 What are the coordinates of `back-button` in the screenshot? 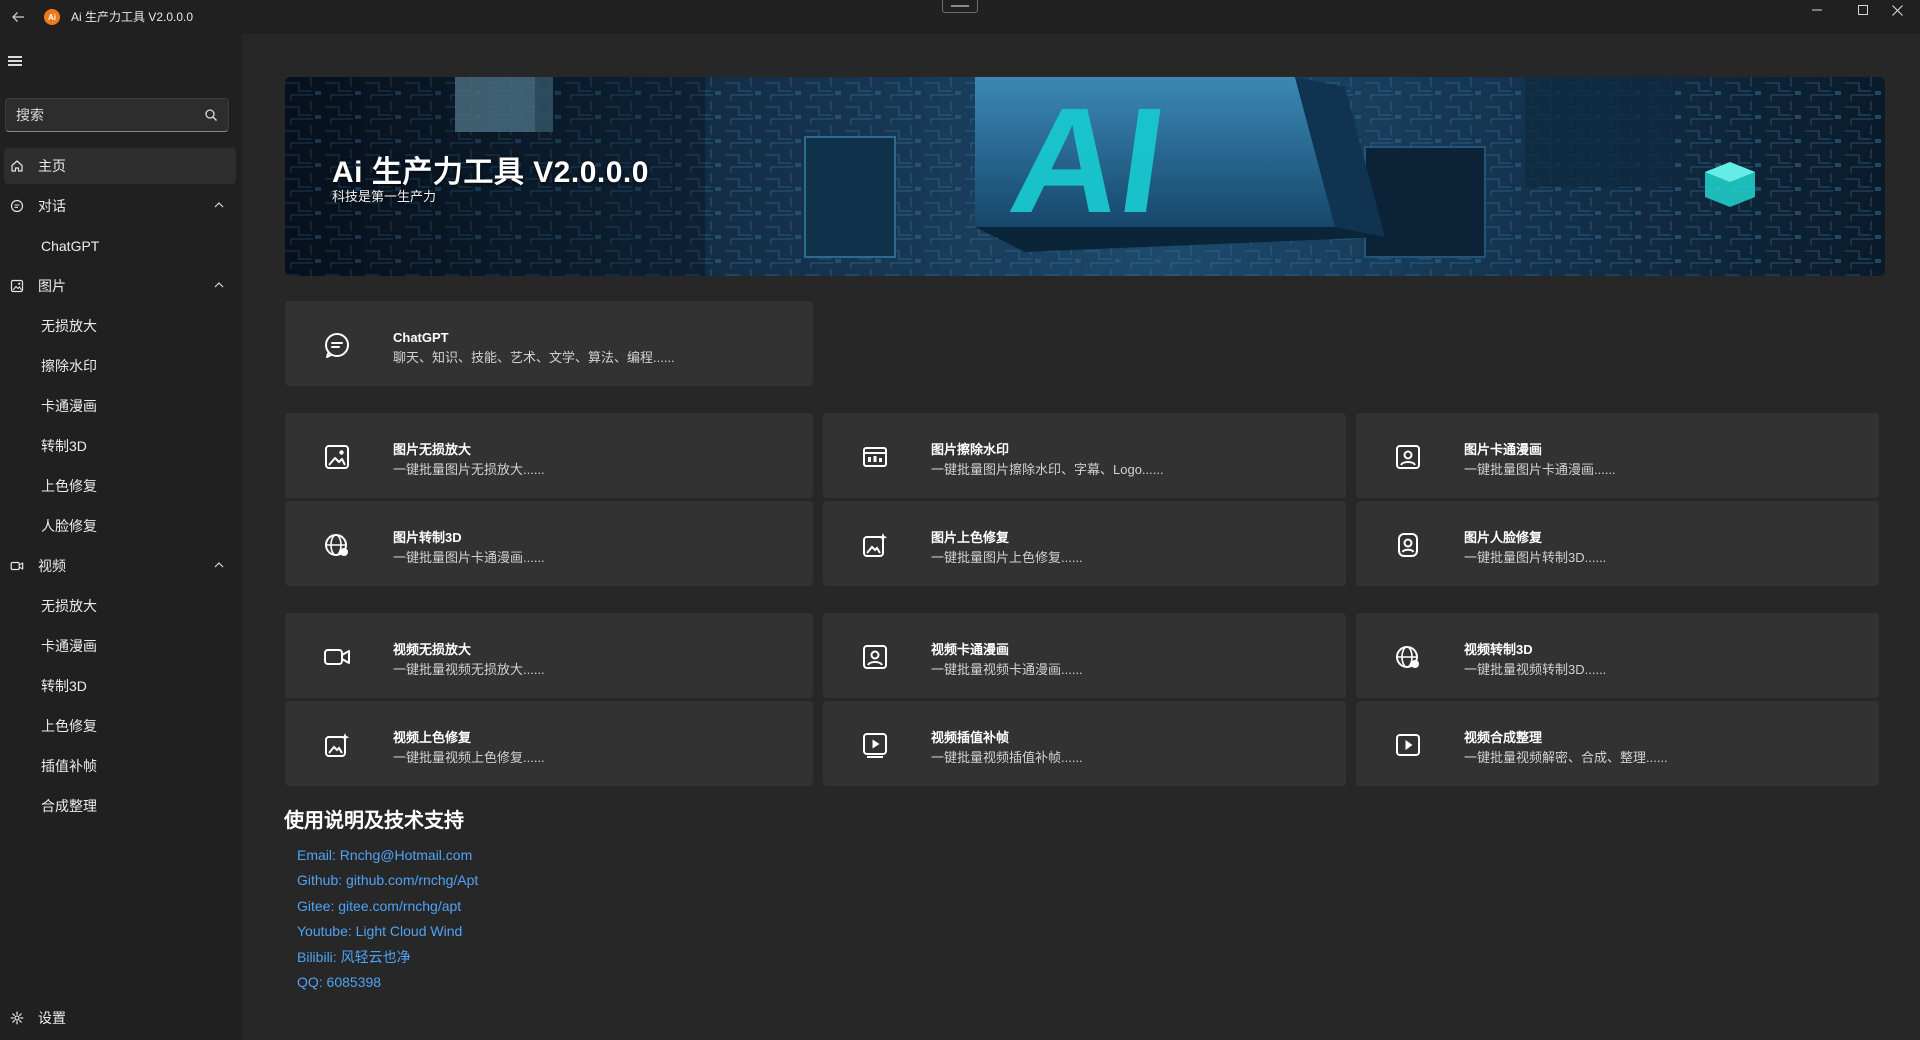 It's located at (18, 17).